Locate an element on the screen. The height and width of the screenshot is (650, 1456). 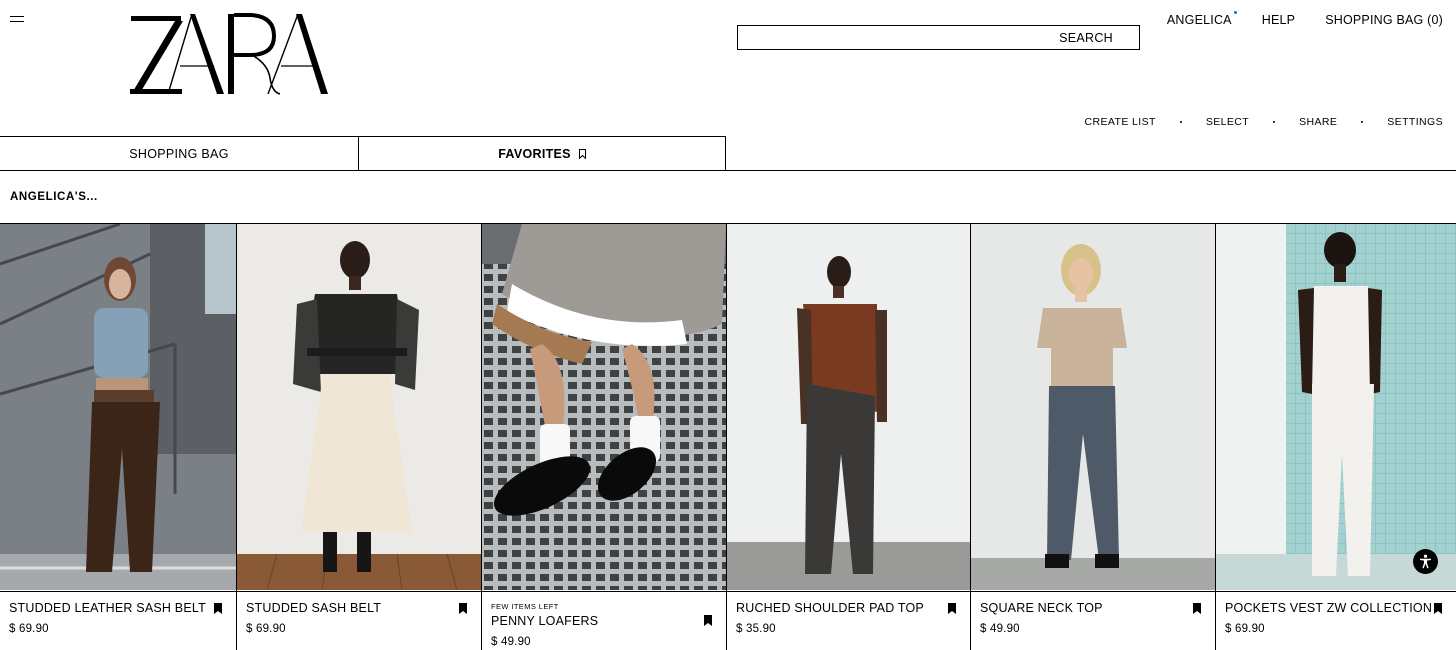
product-info: POCKETS VEST ZW COLLECTION $ 69.90 is located at coordinates (1336, 620).